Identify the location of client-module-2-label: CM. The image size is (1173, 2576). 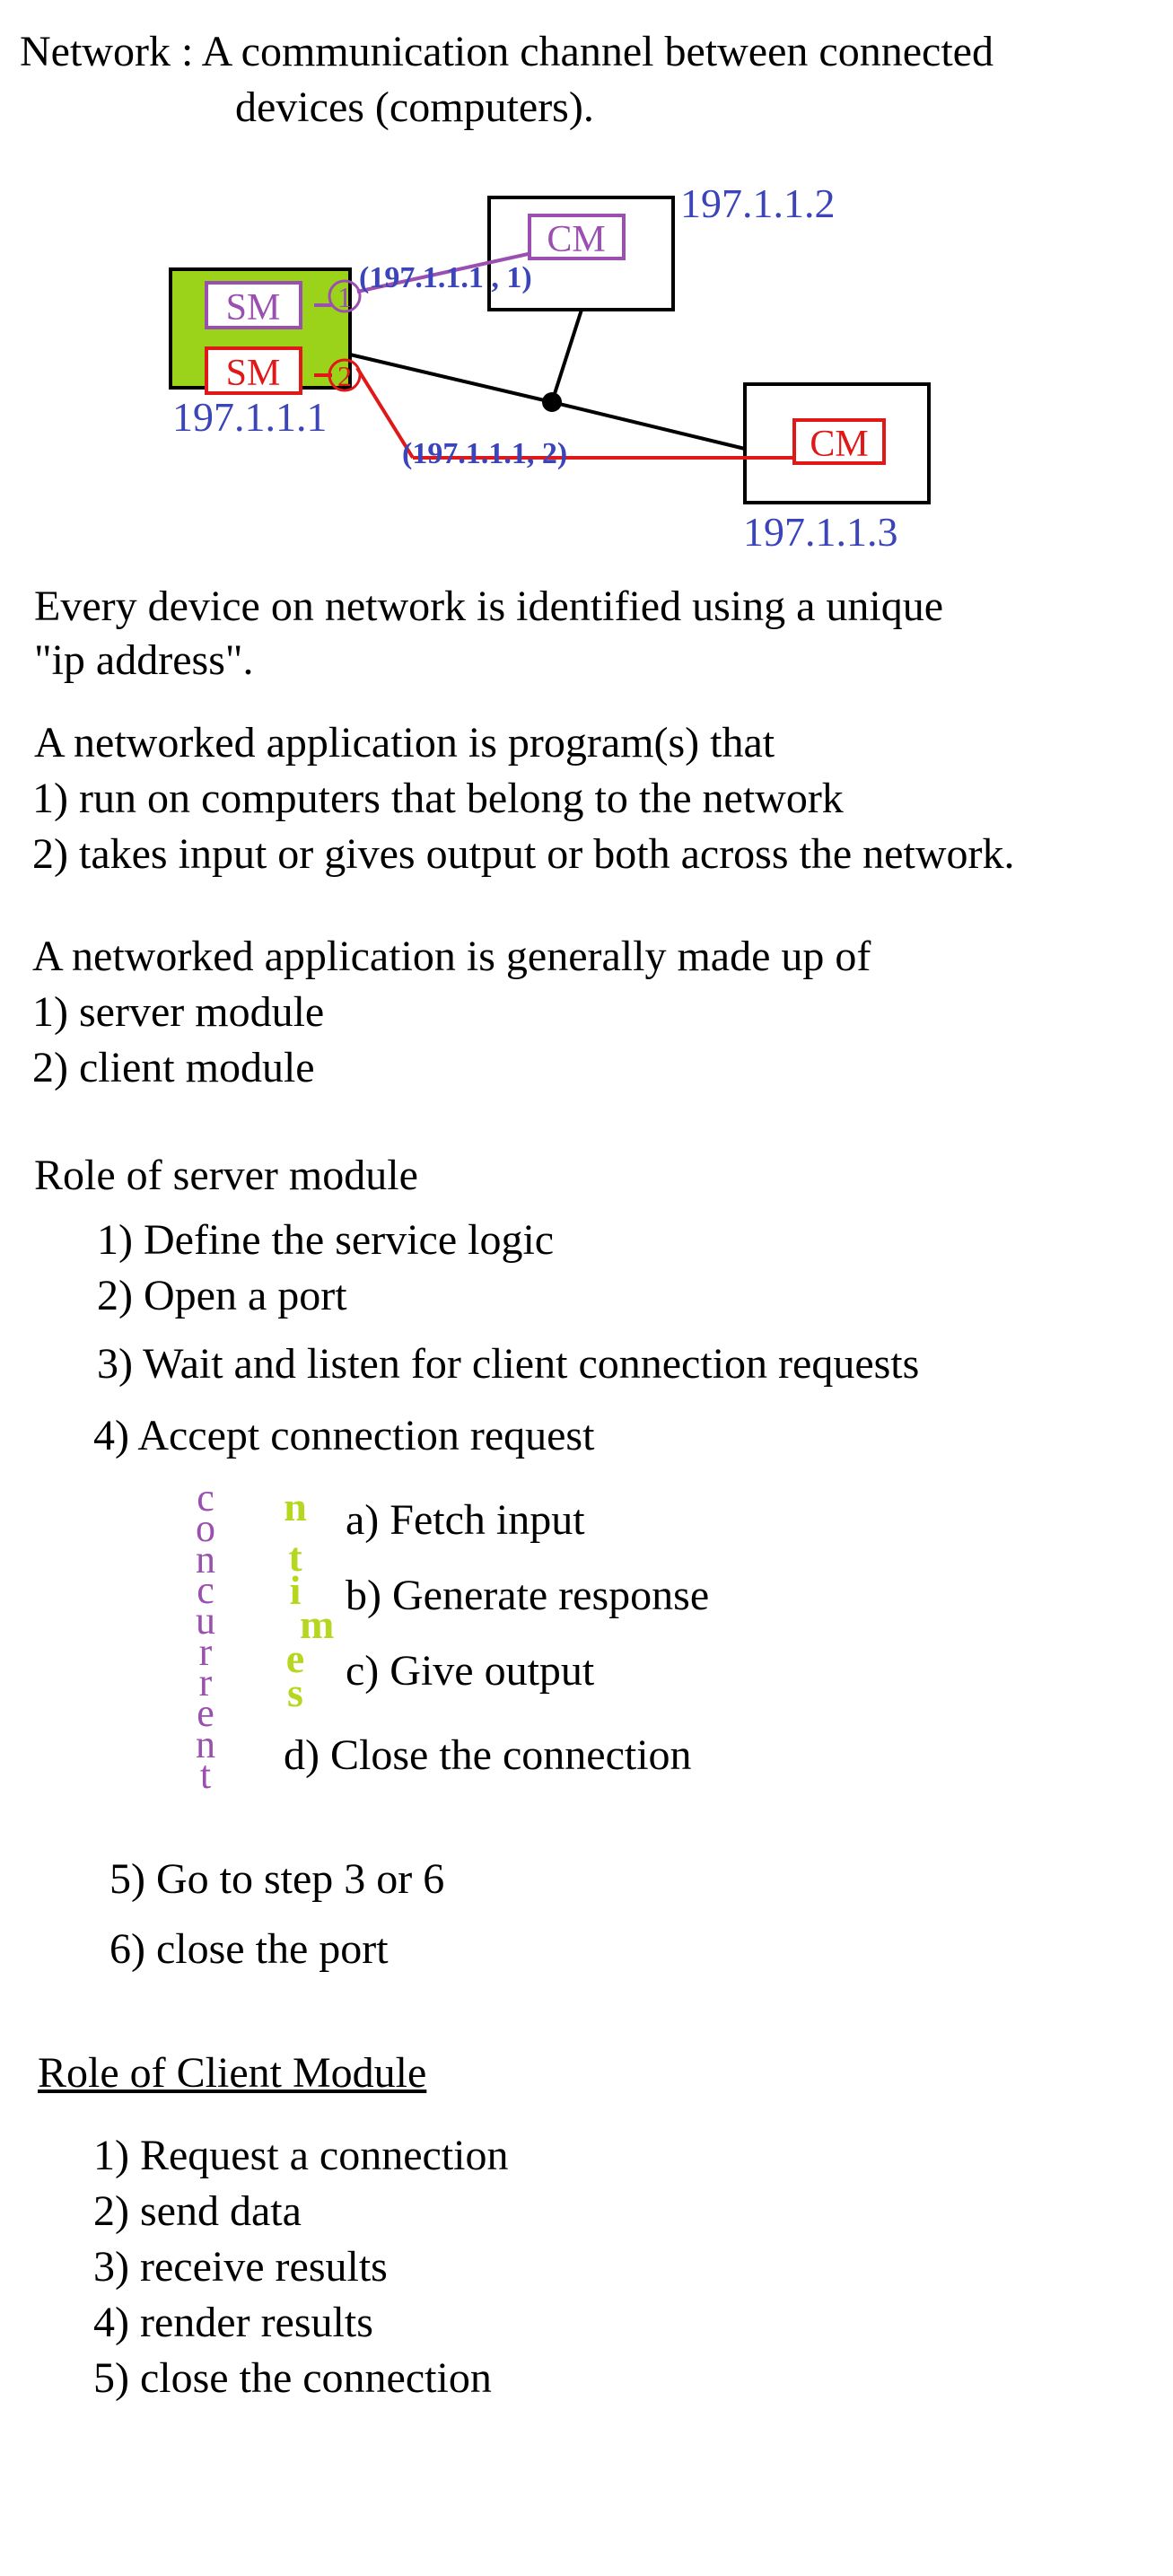
(839, 444).